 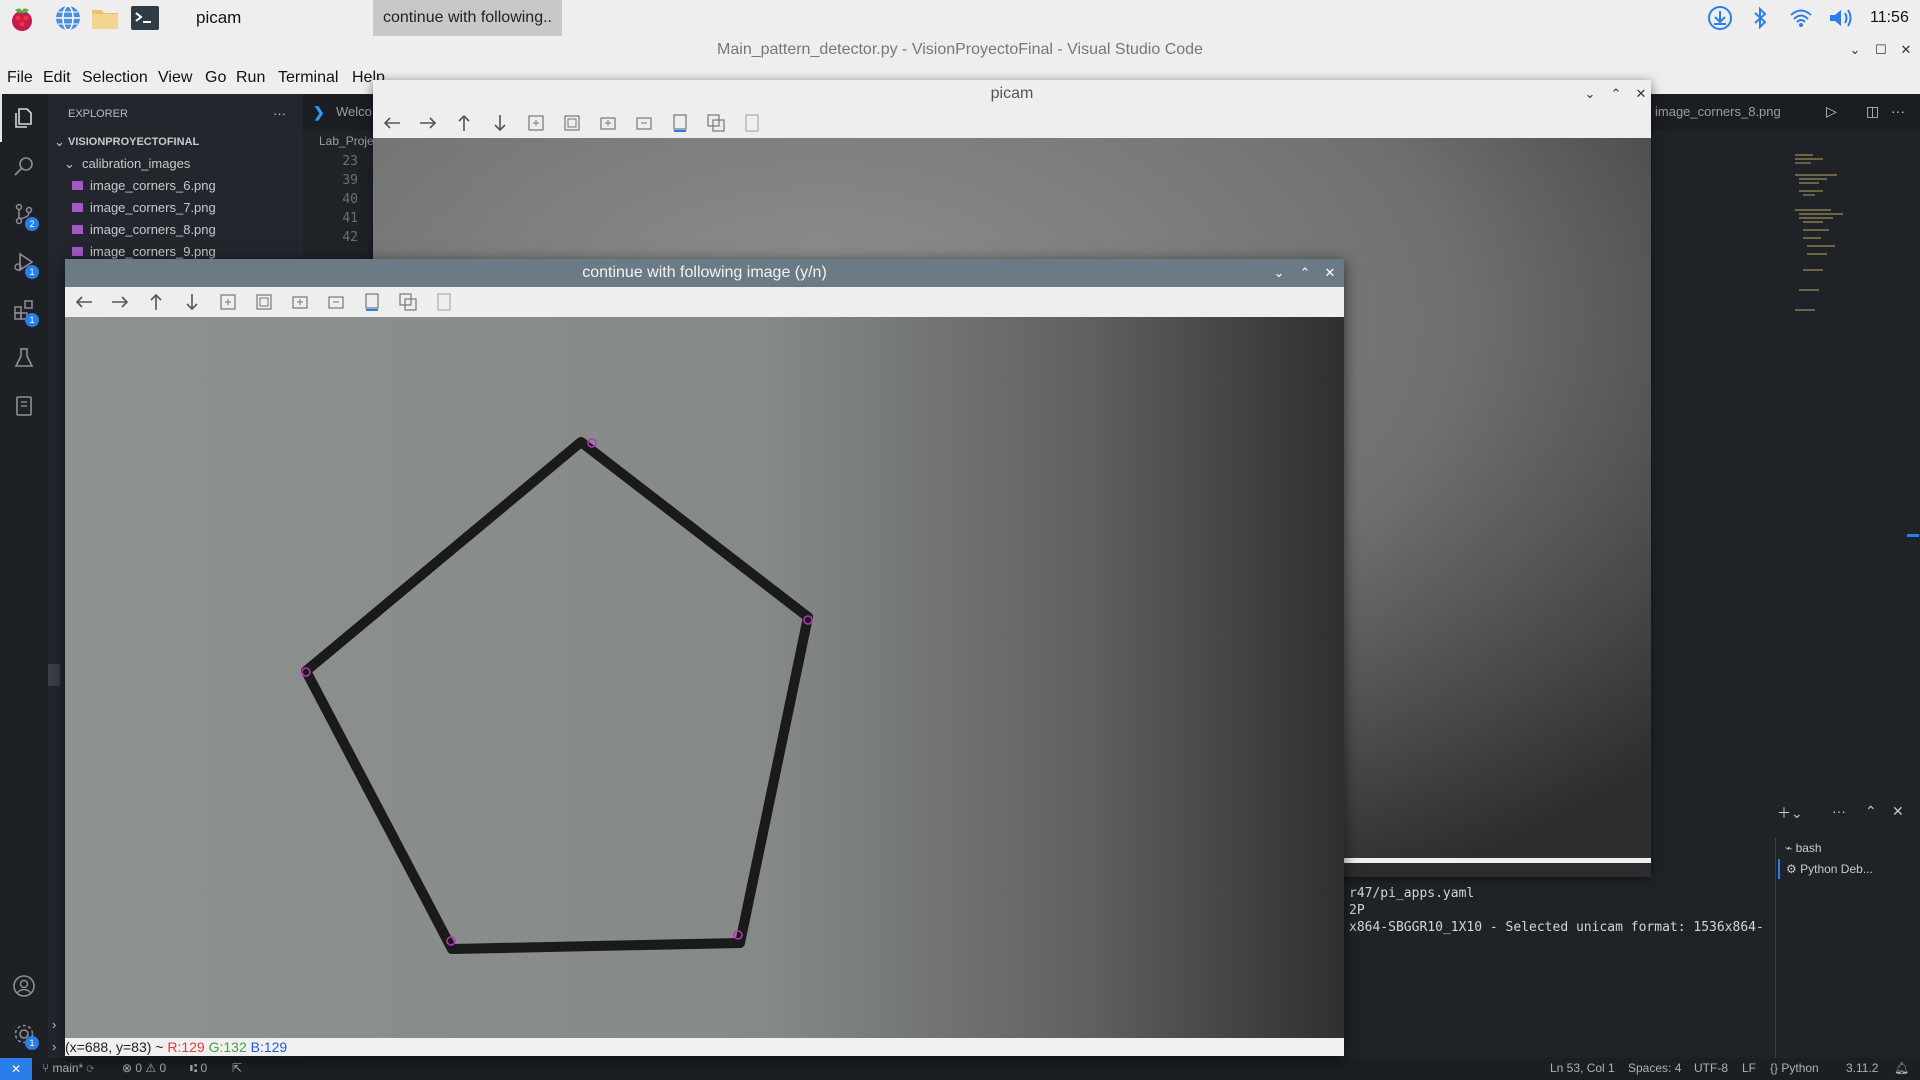 I want to click on problems-status: ⊗ 0 ⚠ 0, so click(x=144, y=1068).